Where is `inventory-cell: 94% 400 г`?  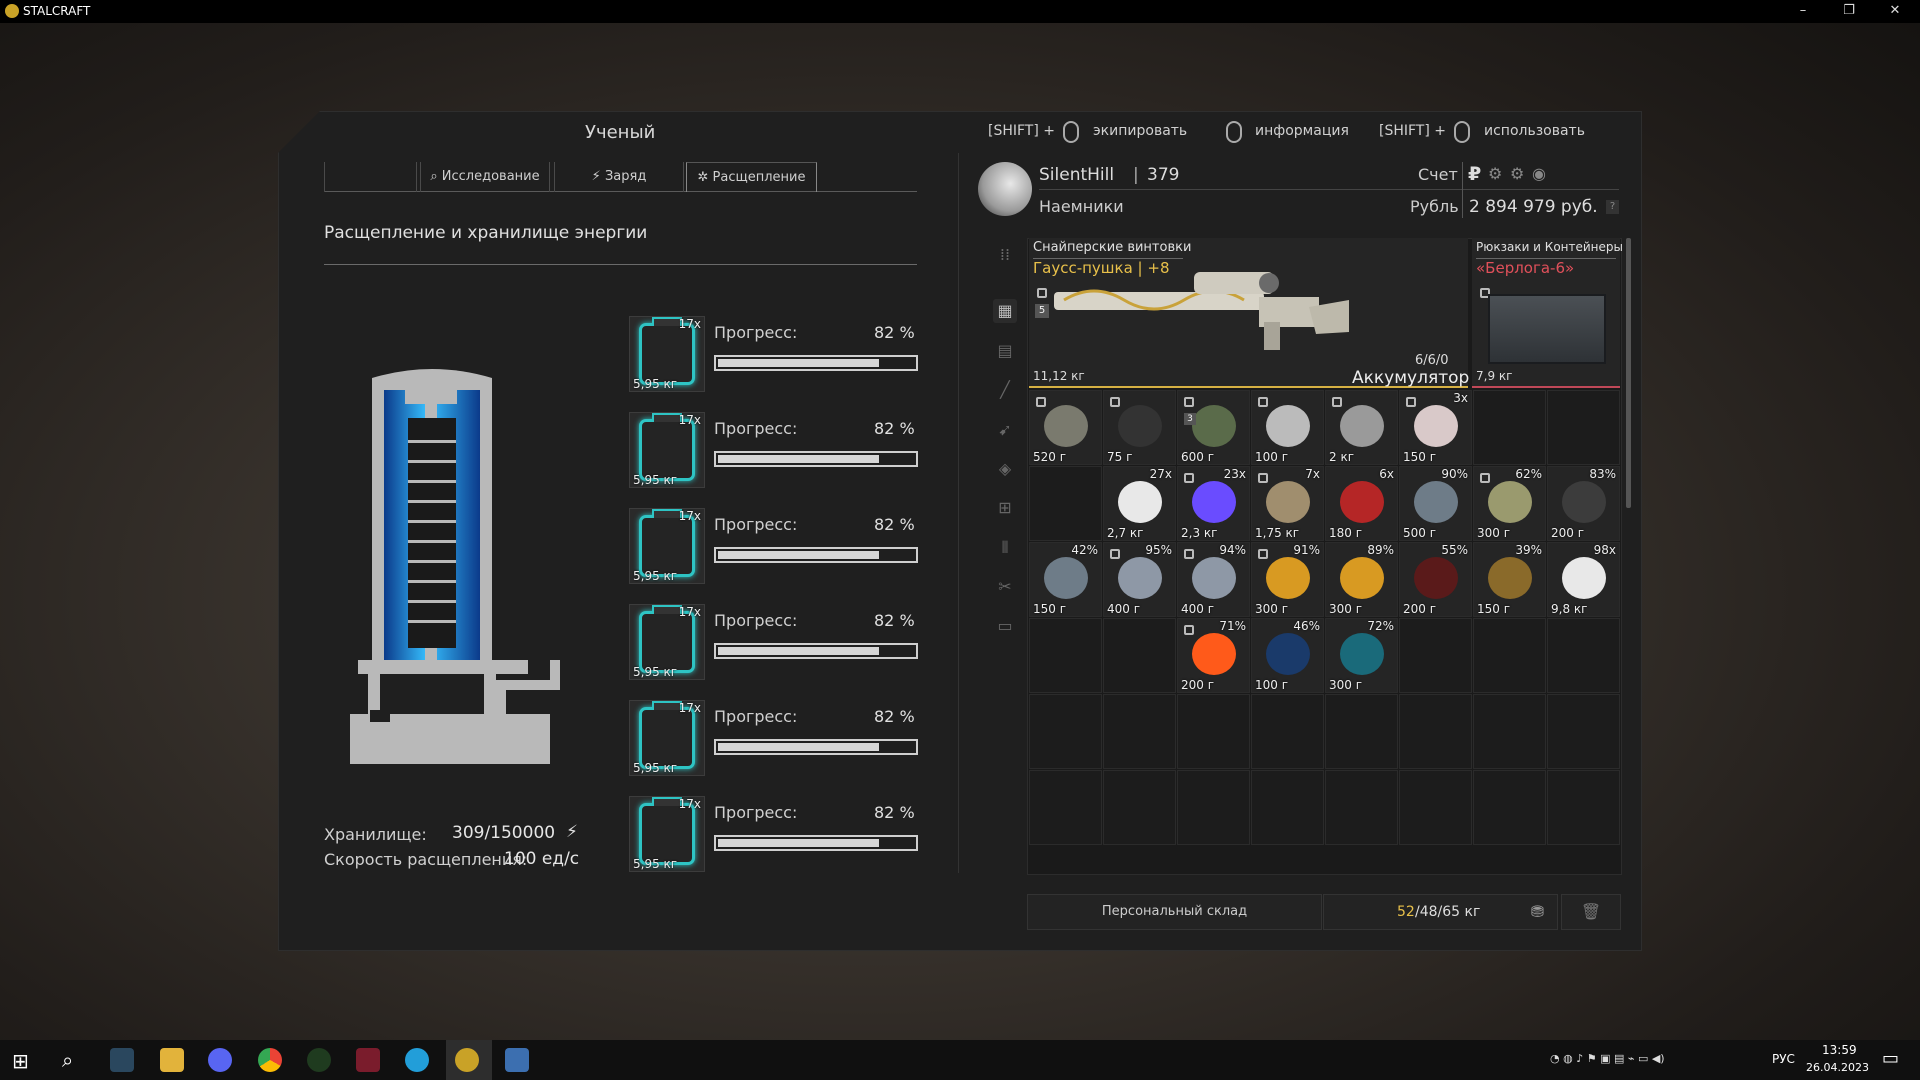 inventory-cell: 94% 400 г is located at coordinates (1213, 579).